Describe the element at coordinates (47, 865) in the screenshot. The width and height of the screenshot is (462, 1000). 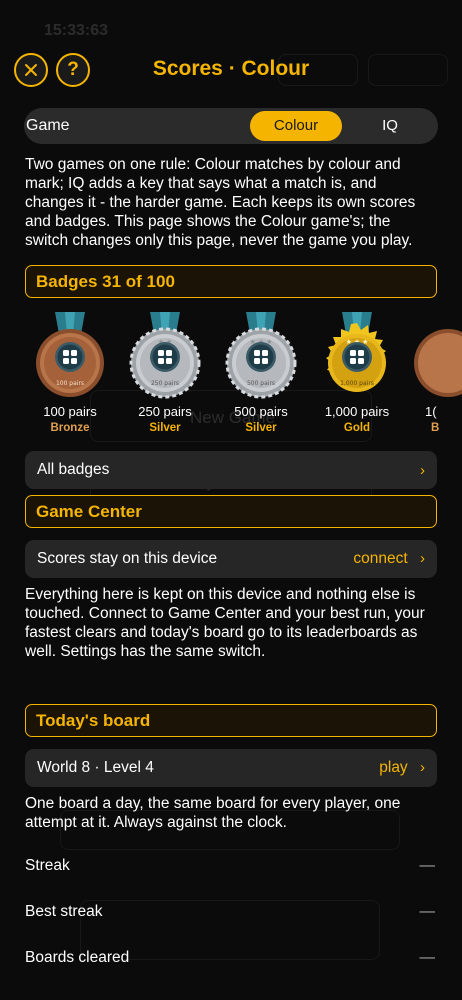
I see `stat-label: Streak` at that location.